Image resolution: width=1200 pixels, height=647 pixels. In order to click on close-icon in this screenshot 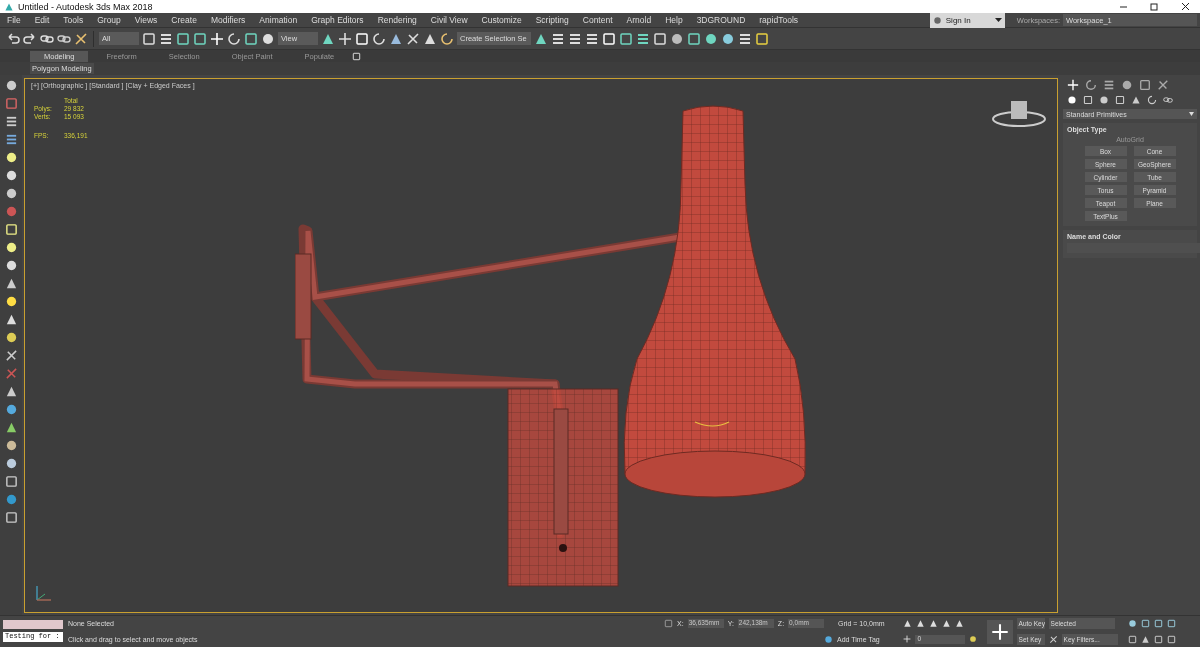, I will do `click(1185, 6)`.